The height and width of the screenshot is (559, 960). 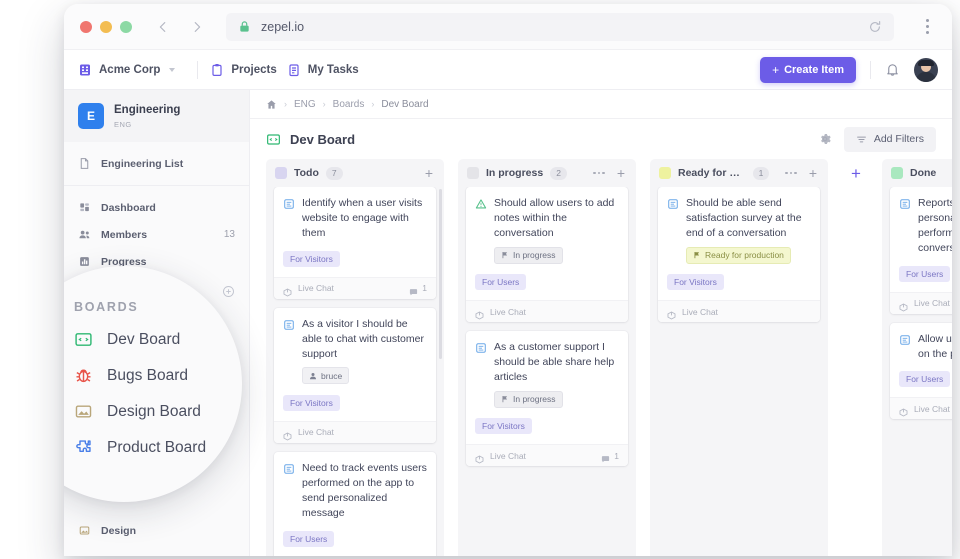 I want to click on sidebar-item-dashboard: Dashboard, so click(x=156, y=207).